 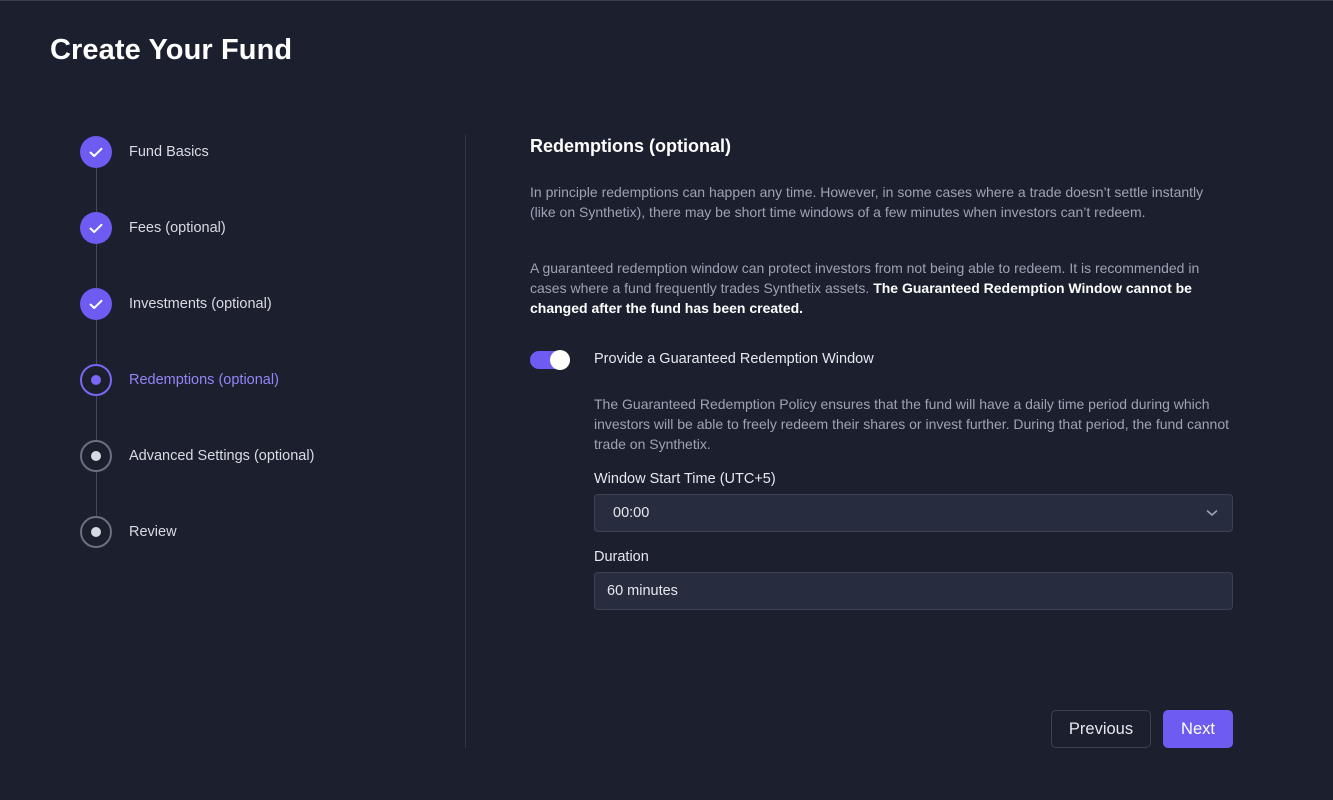 What do you see at coordinates (1101, 729) in the screenshot?
I see `previous-button: Previous` at bounding box center [1101, 729].